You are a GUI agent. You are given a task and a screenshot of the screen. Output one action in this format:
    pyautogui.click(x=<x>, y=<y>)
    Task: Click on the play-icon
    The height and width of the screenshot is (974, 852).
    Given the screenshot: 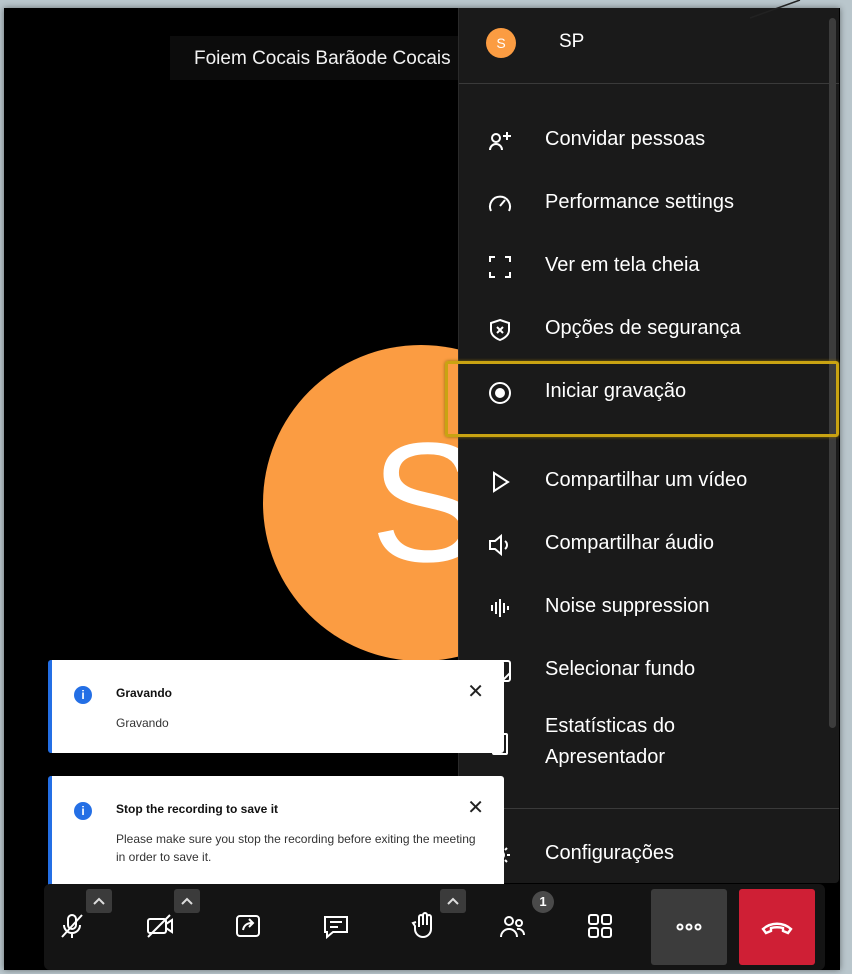 What is the action you would take?
    pyautogui.click(x=500, y=482)
    